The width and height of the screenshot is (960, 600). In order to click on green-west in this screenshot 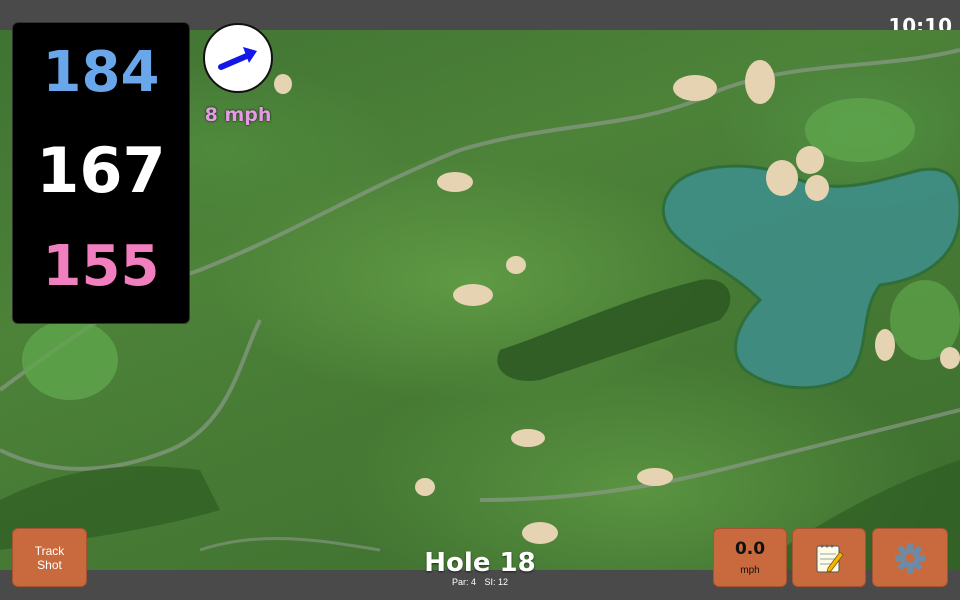, I will do `click(70, 360)`.